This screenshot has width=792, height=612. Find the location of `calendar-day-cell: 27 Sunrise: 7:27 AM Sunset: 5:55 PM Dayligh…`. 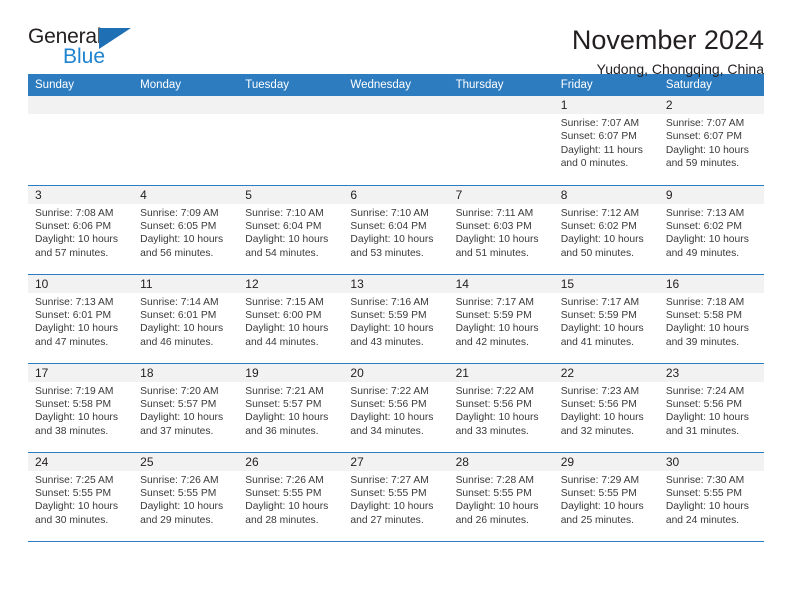

calendar-day-cell: 27 Sunrise: 7:27 AM Sunset: 5:55 PM Dayligh… is located at coordinates (396, 496).